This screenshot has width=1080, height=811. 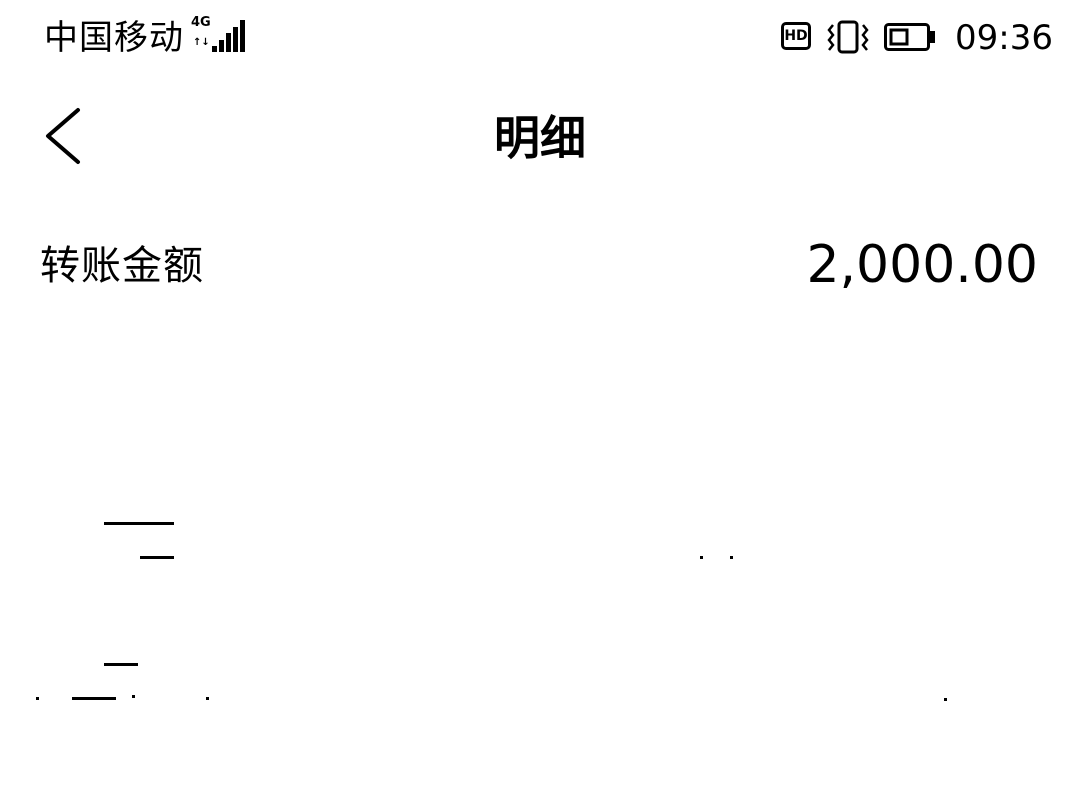 What do you see at coordinates (909, 37) in the screenshot?
I see `battery-icon` at bounding box center [909, 37].